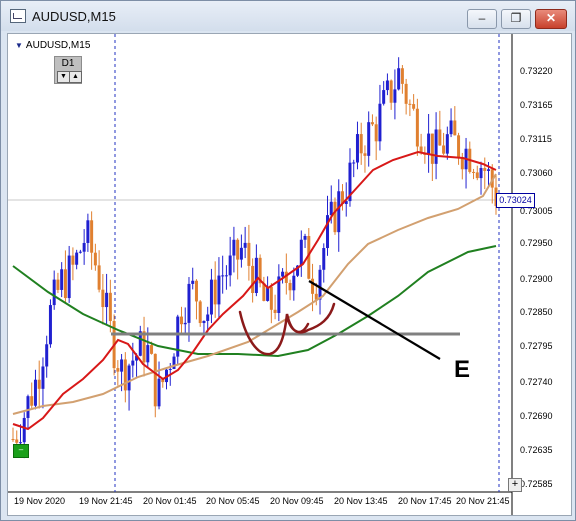  What do you see at coordinates (40, 501) in the screenshot?
I see `time-label: 19 Nov 2020` at bounding box center [40, 501].